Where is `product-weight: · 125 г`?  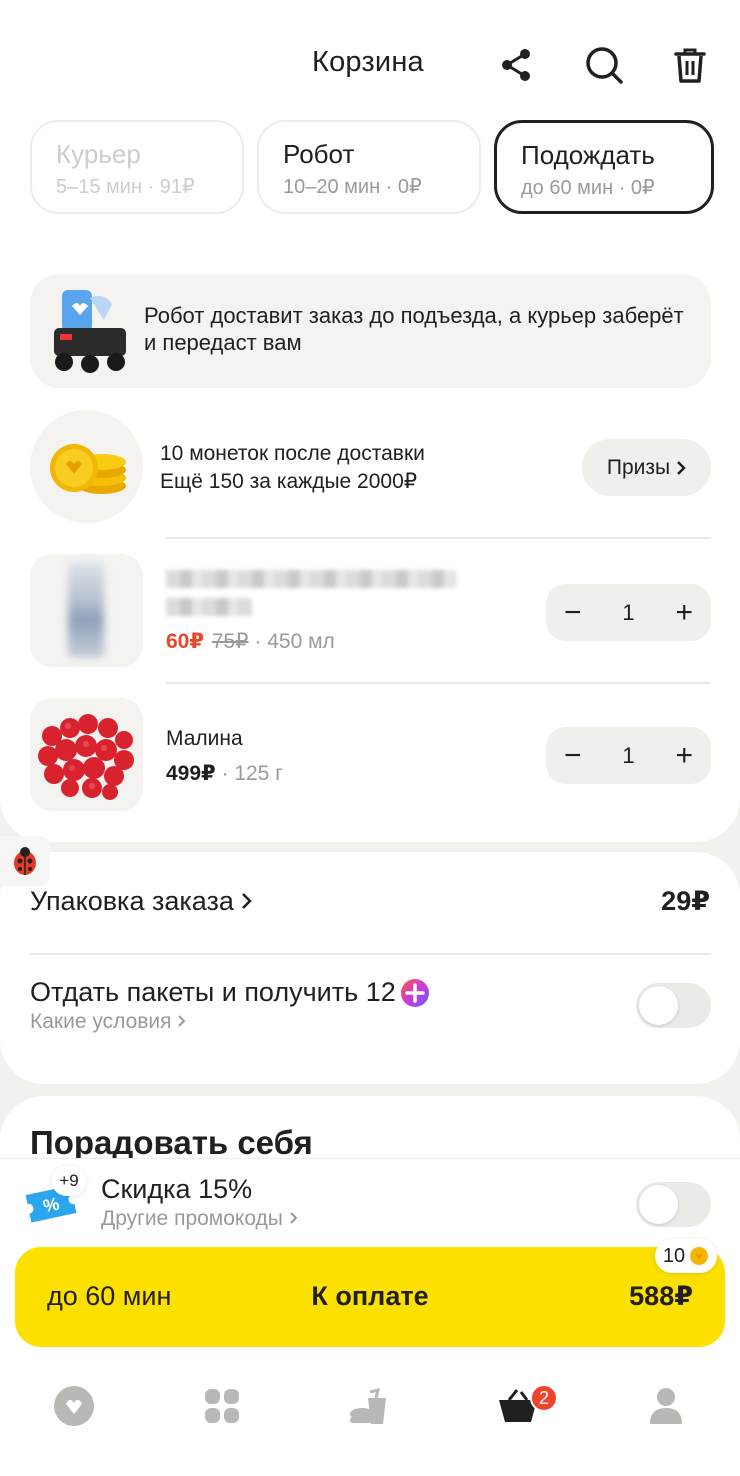 product-weight: · 125 г is located at coordinates (252, 773).